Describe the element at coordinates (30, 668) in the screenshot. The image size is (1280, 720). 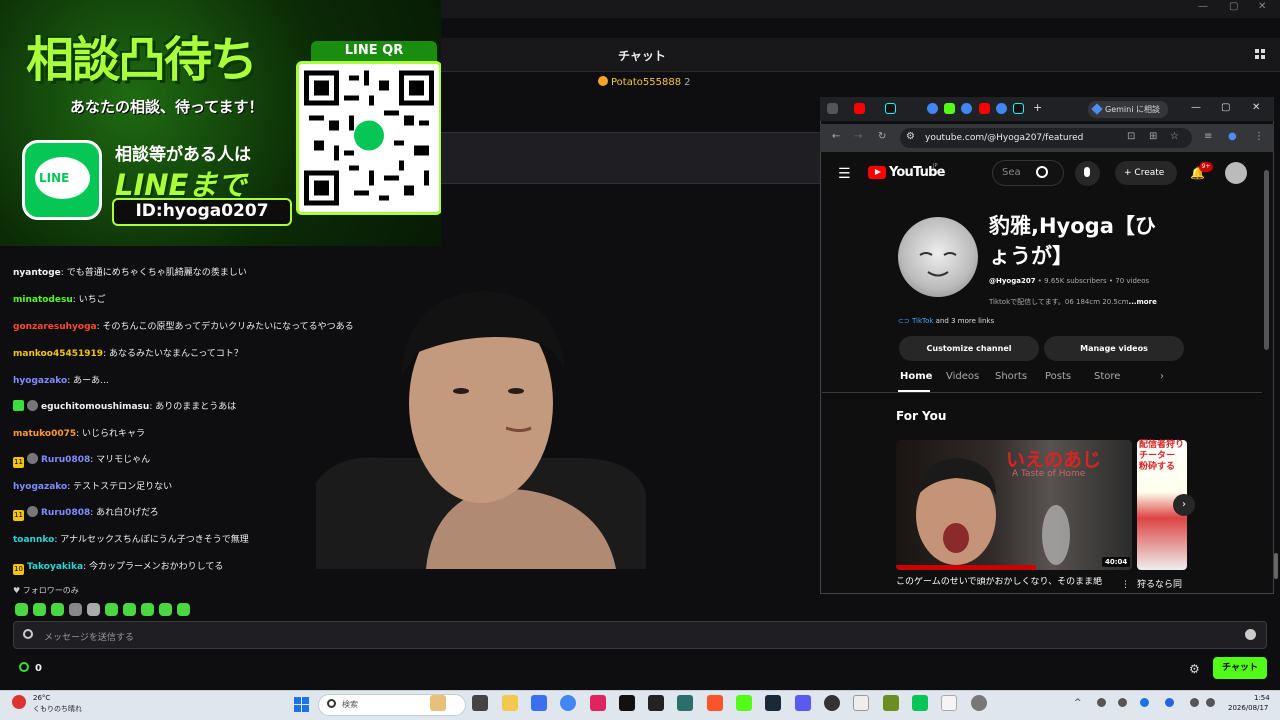
I see `channel-points: 0` at that location.